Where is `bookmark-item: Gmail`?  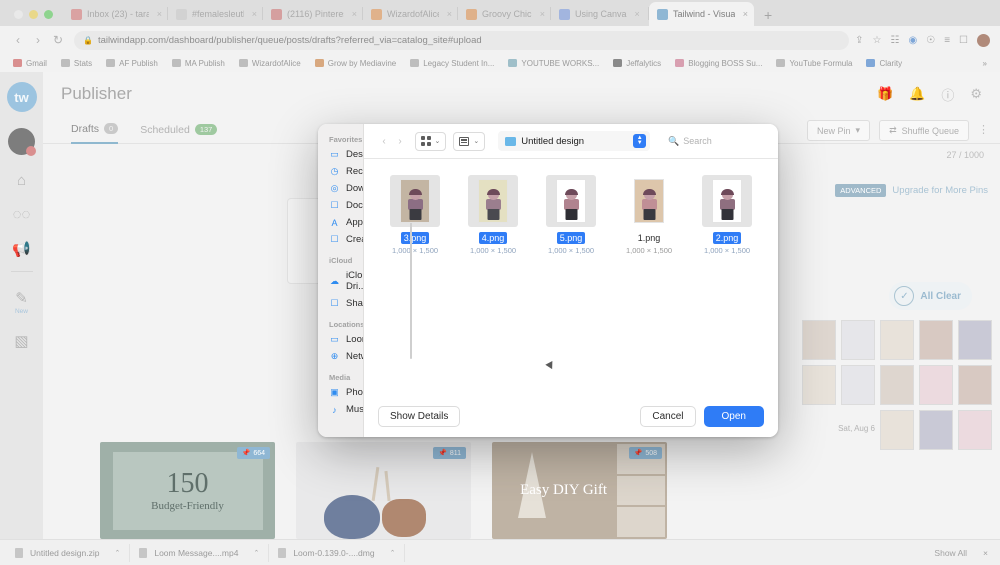
bookmark-item: Gmail is located at coordinates (30, 63).